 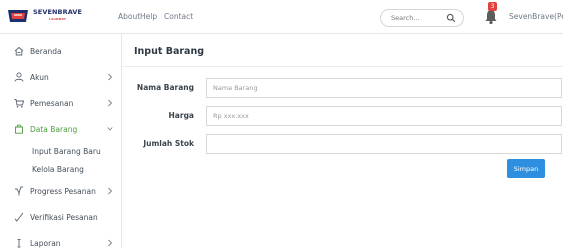 What do you see at coordinates (536, 16) in the screenshot?
I see `user-menu: SevenBrave(Pemilik` at bounding box center [536, 16].